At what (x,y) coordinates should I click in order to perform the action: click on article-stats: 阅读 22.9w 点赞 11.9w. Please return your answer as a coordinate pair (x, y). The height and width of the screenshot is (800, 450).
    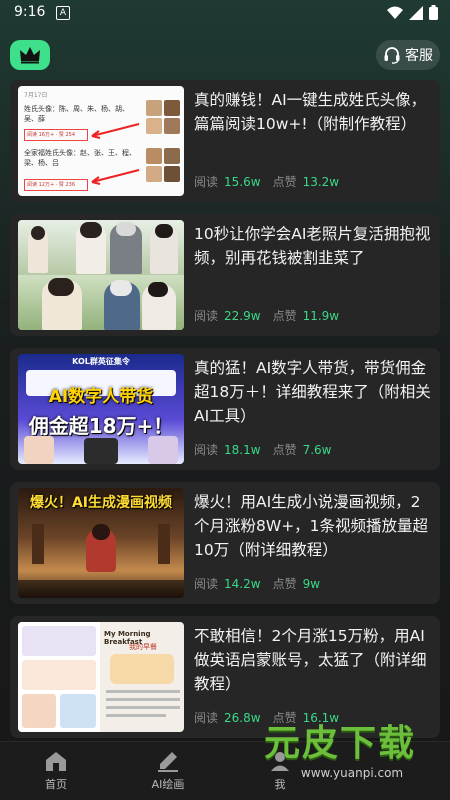
    Looking at the image, I should click on (266, 315).